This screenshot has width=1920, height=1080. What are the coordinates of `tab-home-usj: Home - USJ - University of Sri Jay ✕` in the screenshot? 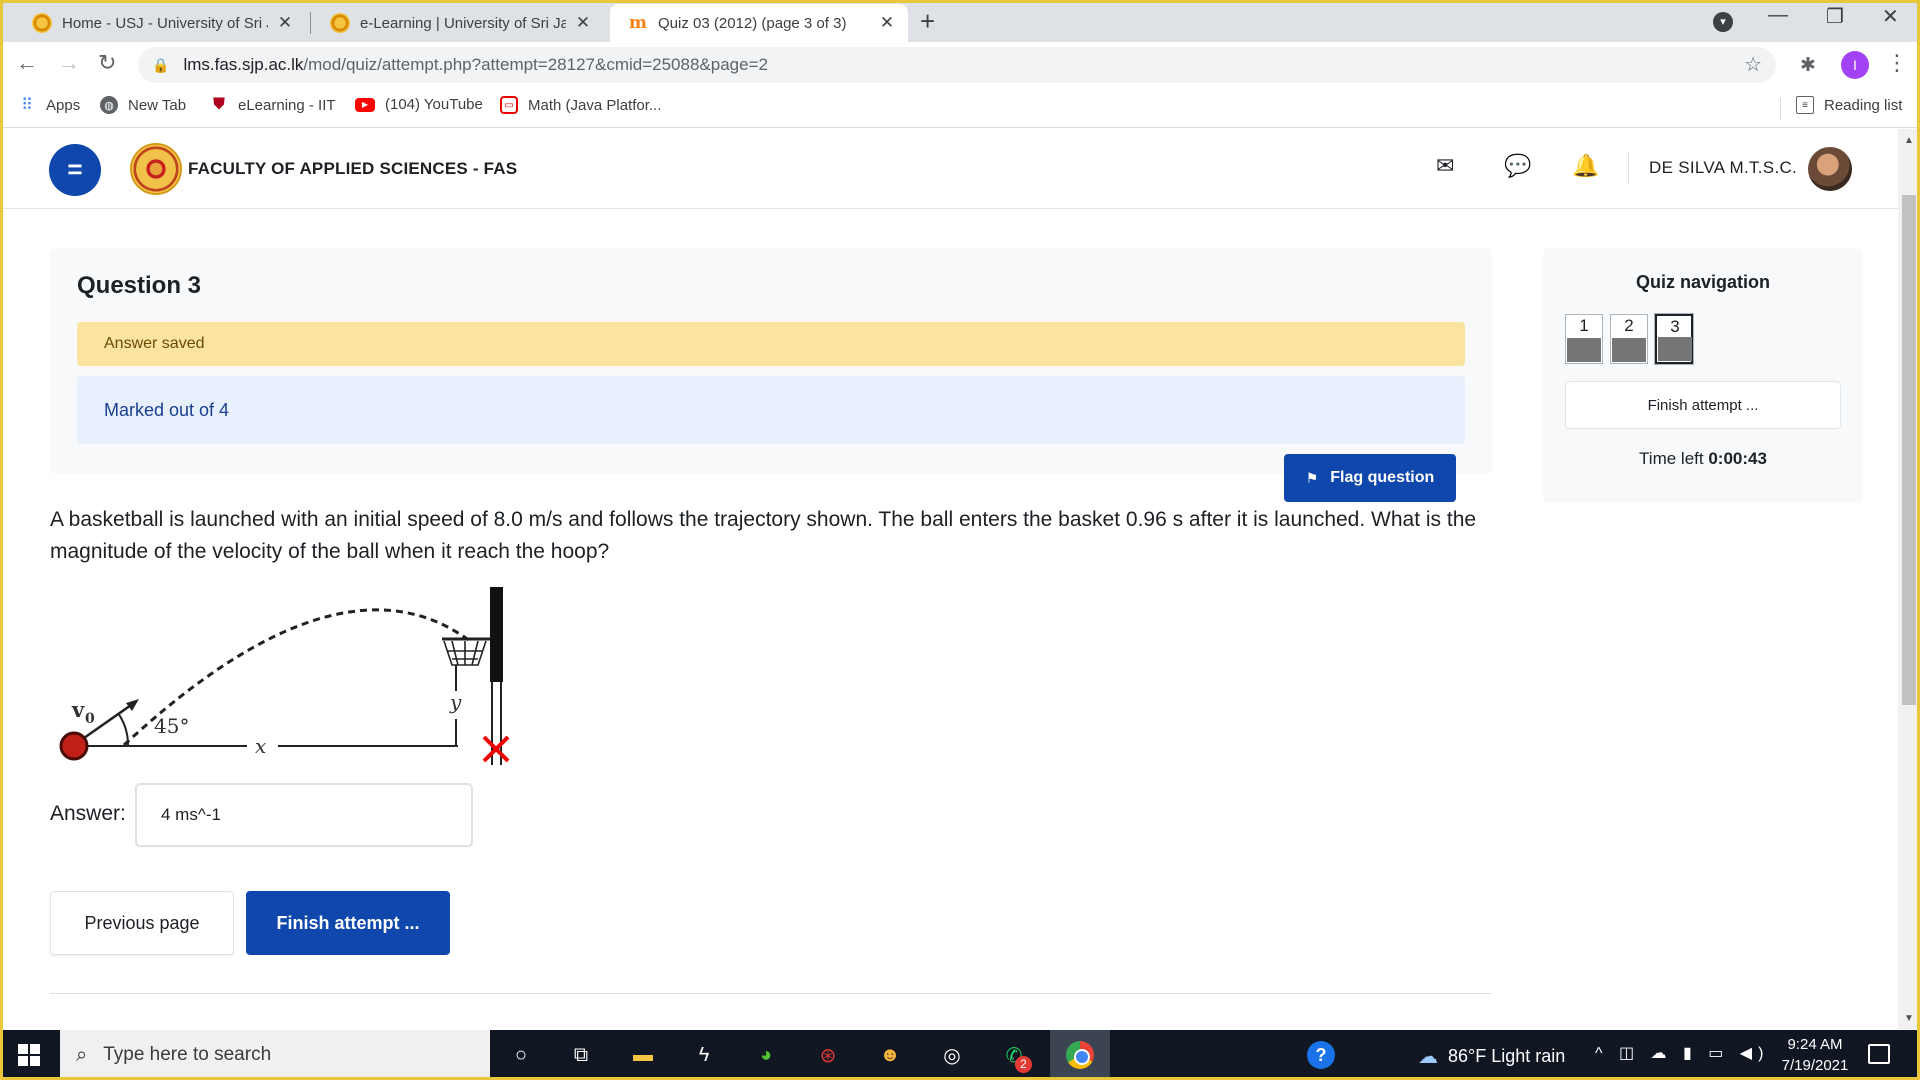 It's located at (160, 23).